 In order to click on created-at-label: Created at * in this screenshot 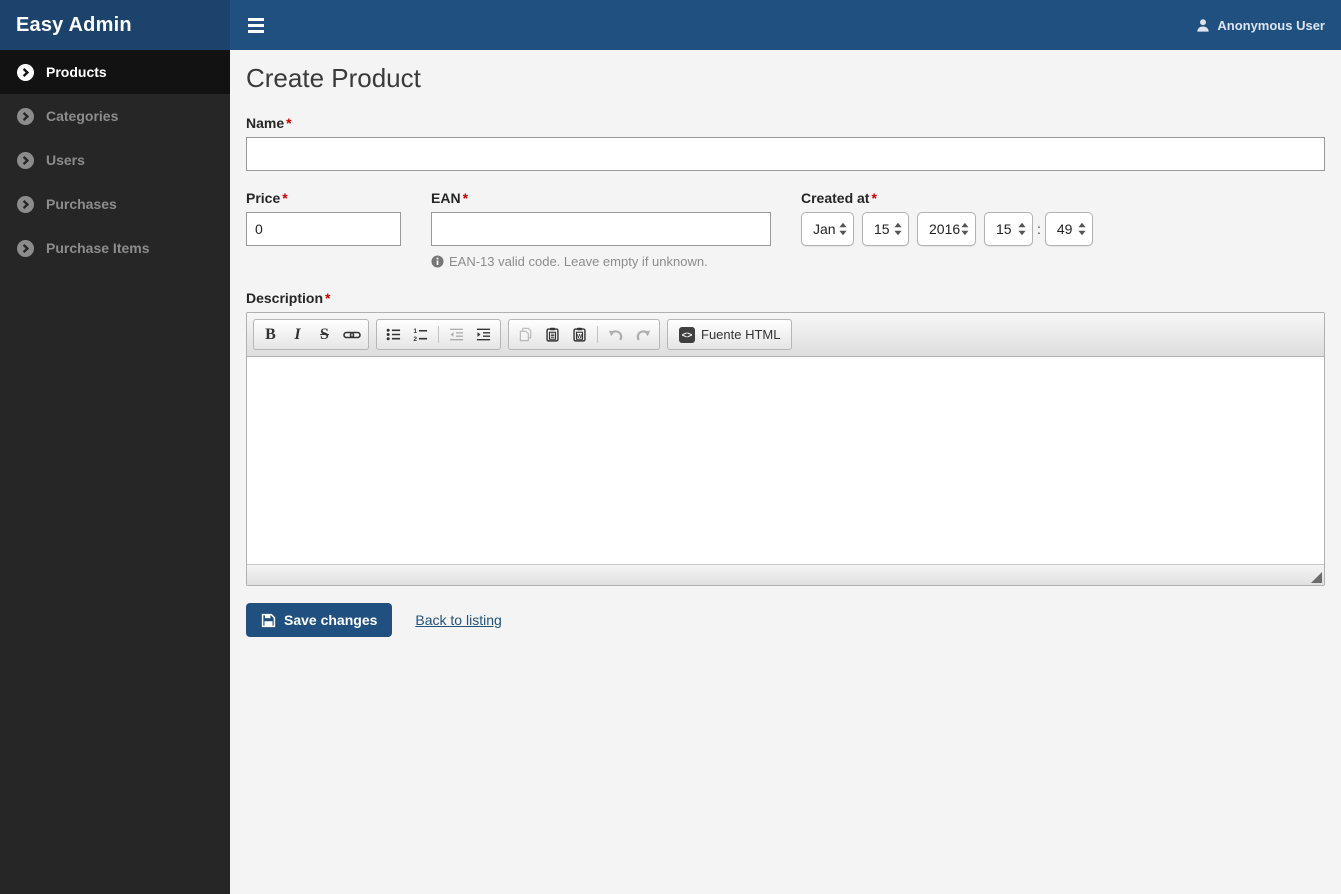, I will do `click(839, 198)`.